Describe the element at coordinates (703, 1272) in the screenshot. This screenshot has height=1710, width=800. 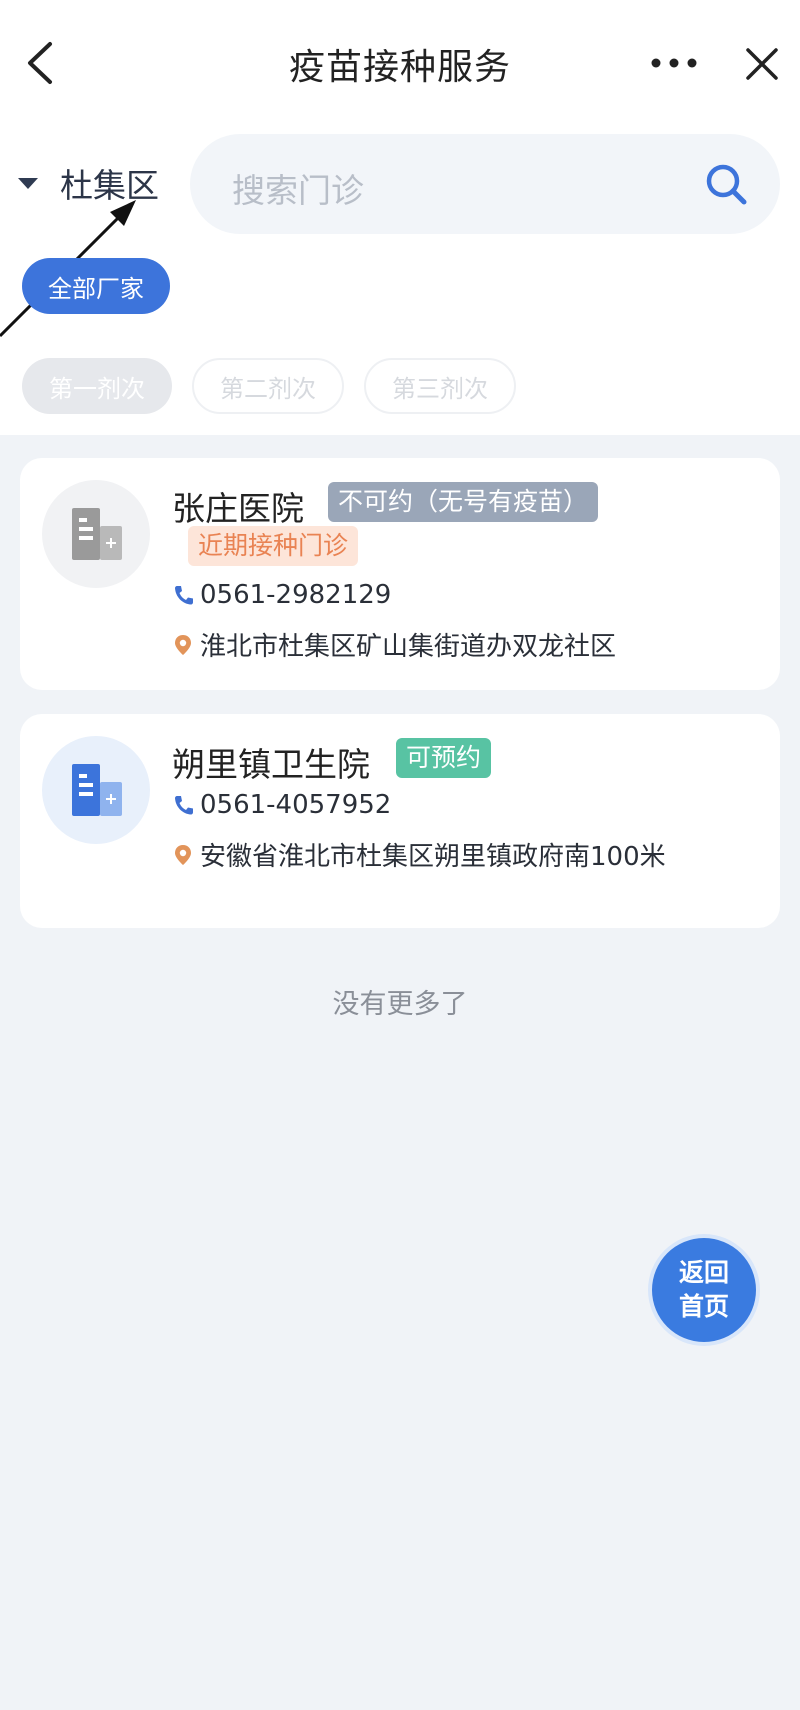
I see `return-home-label-1: 返回` at that location.